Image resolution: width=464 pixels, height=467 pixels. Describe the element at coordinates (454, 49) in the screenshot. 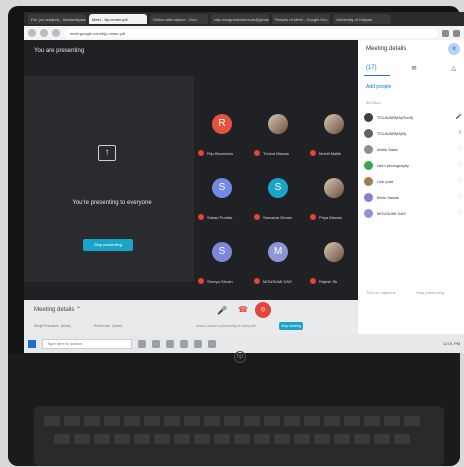

I see `close-icon: ×` at that location.